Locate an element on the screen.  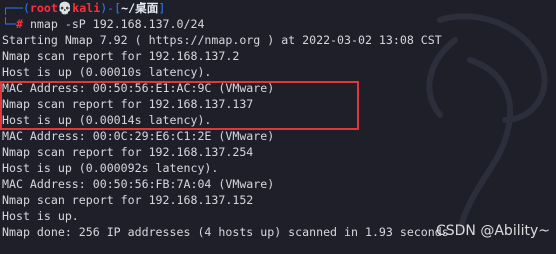
output-line: MAC Address: 00:0C:29:E6:C1:2E (VMware) is located at coordinates (138, 136).